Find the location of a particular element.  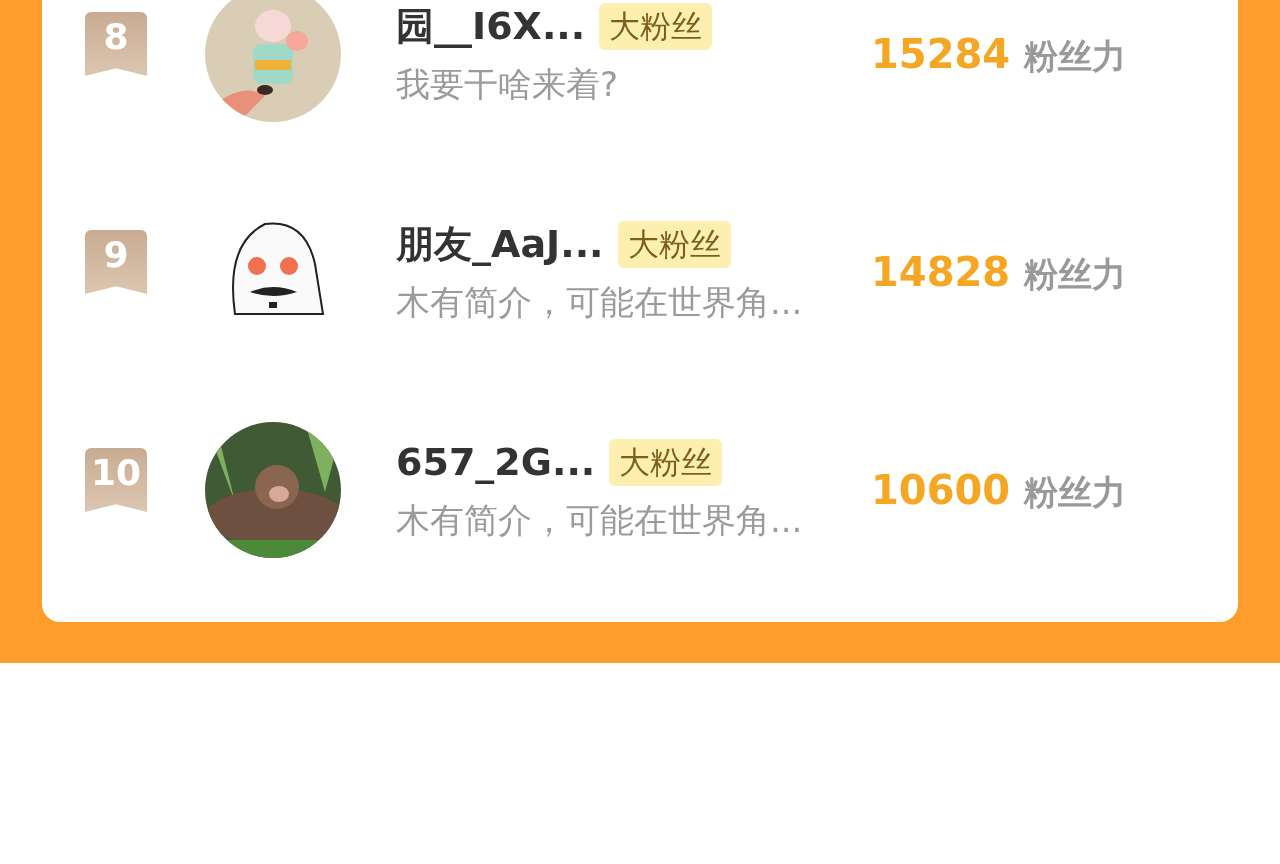

rank-flag: 8 is located at coordinates (116, 44).